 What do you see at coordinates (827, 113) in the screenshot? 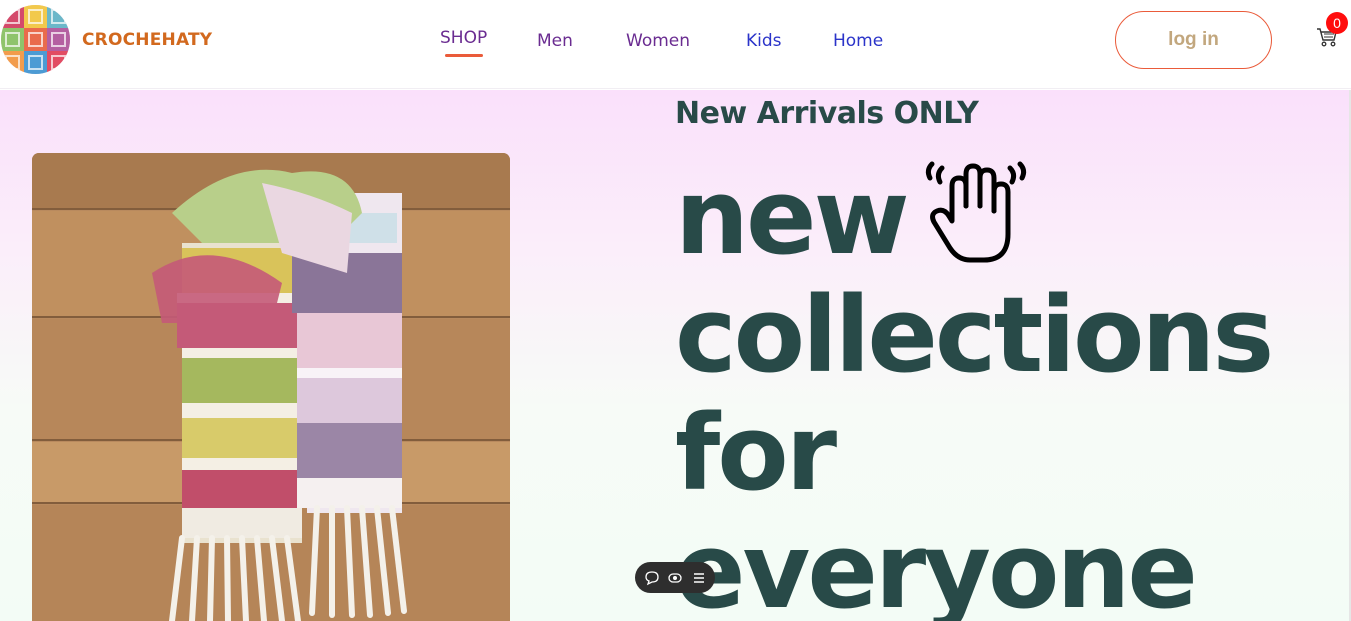
I see `hero-subtitle: New Arrivals ONLY` at bounding box center [827, 113].